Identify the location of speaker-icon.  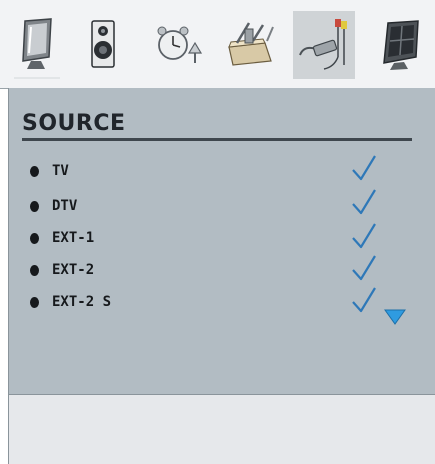
(103, 44).